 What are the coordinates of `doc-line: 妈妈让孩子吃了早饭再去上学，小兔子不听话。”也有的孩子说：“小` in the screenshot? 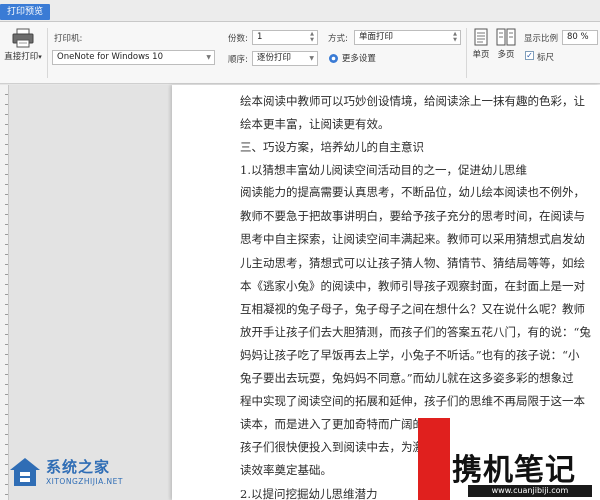 It's located at (410, 355).